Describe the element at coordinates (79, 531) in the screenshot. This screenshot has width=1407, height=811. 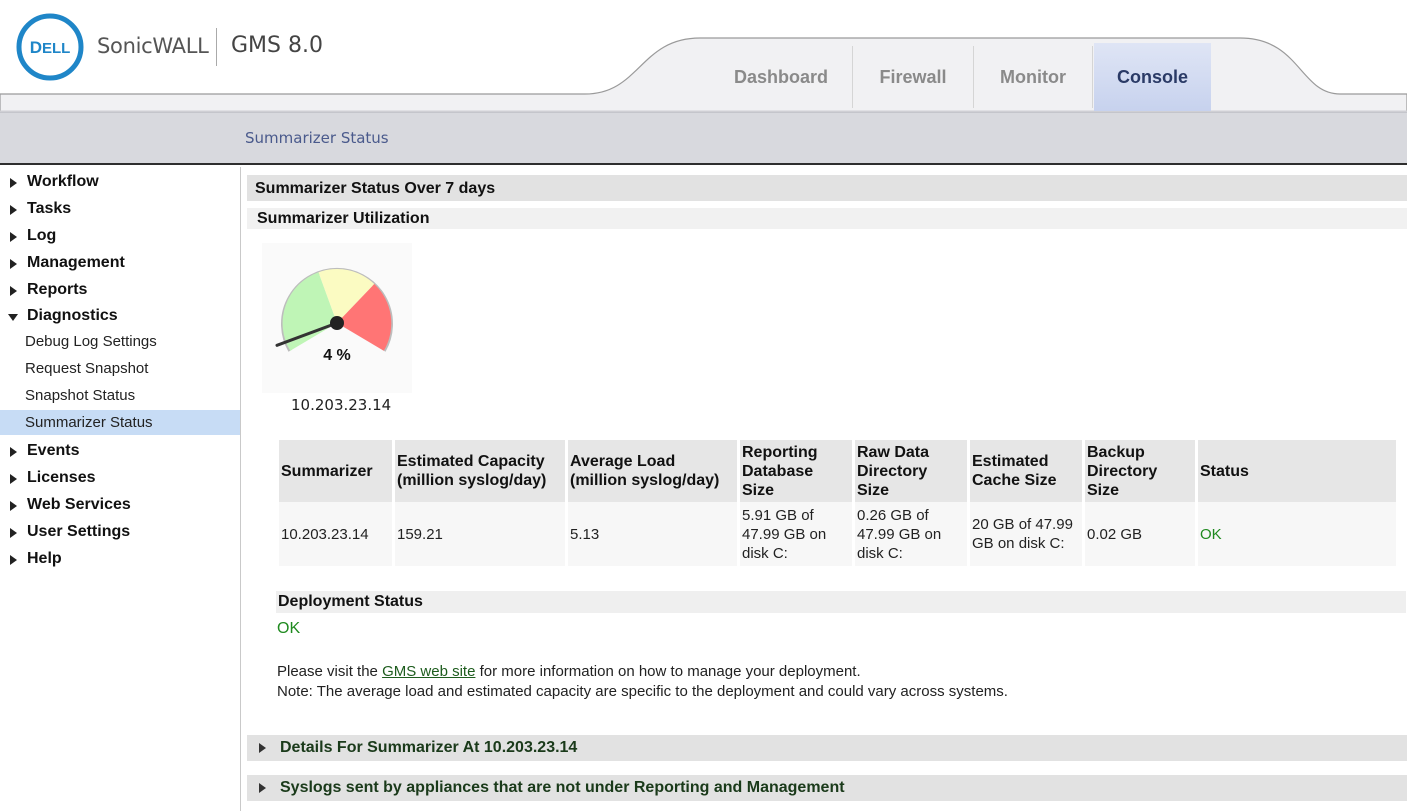
I see `sidebar-item-label: User Settings` at that location.